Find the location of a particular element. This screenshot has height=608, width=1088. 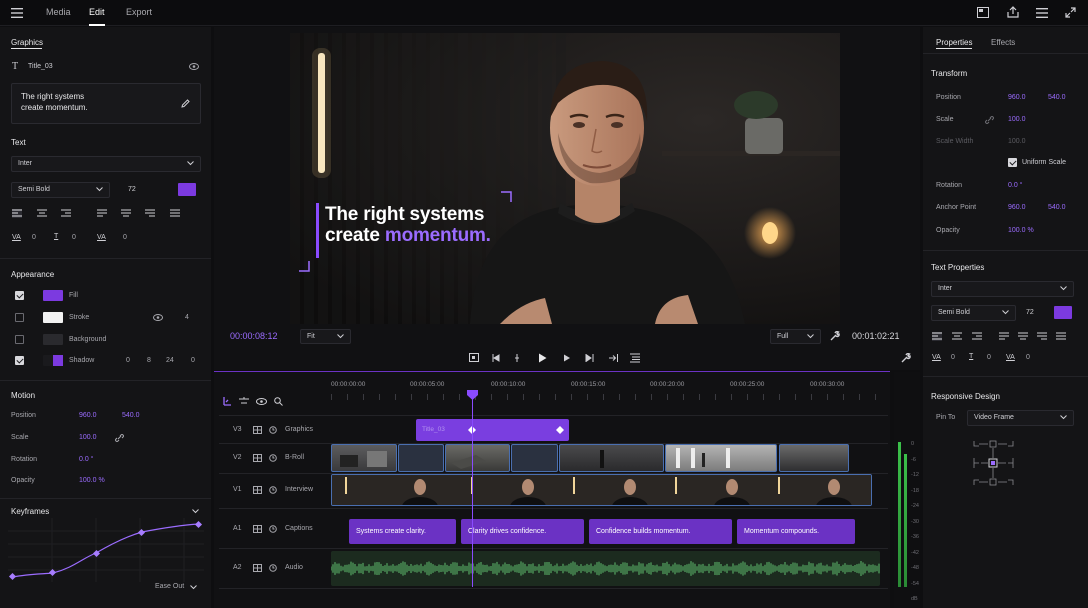

graphics-clip: Title_03 is located at coordinates (492, 430).